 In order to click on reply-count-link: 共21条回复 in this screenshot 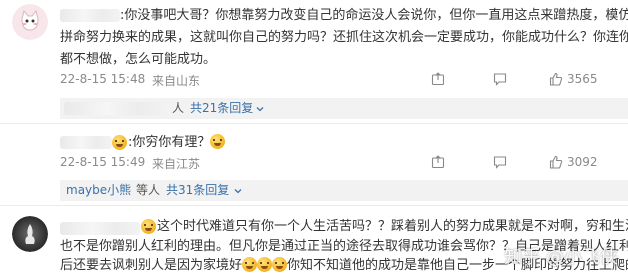, I will do `click(221, 108)`.